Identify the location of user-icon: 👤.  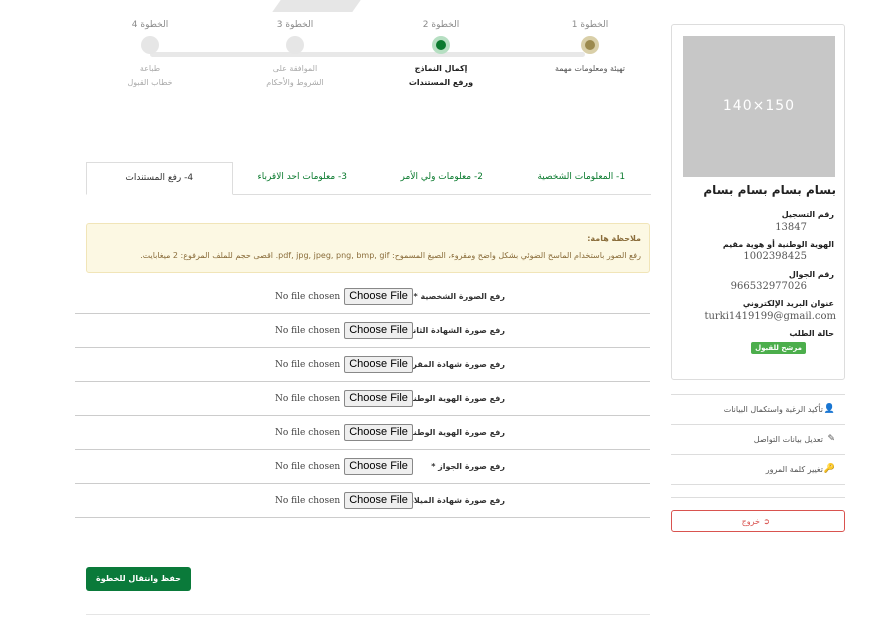
(829, 409).